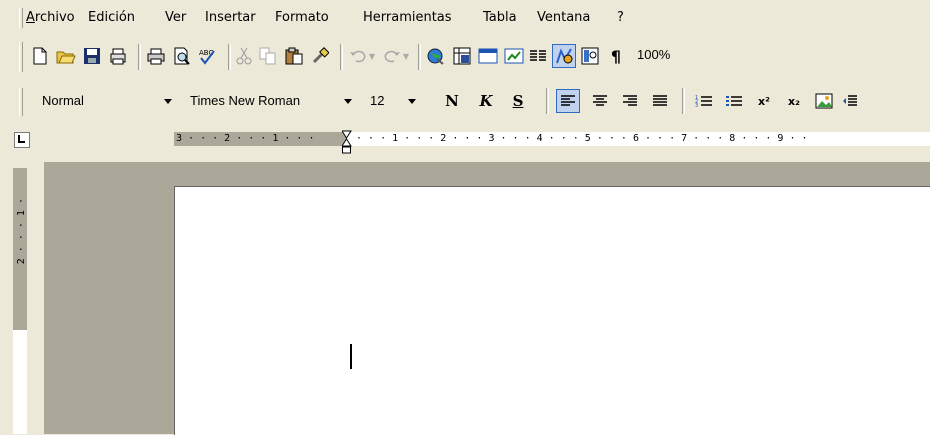 The height and width of the screenshot is (435, 930). I want to click on bold-button: N, so click(452, 101).